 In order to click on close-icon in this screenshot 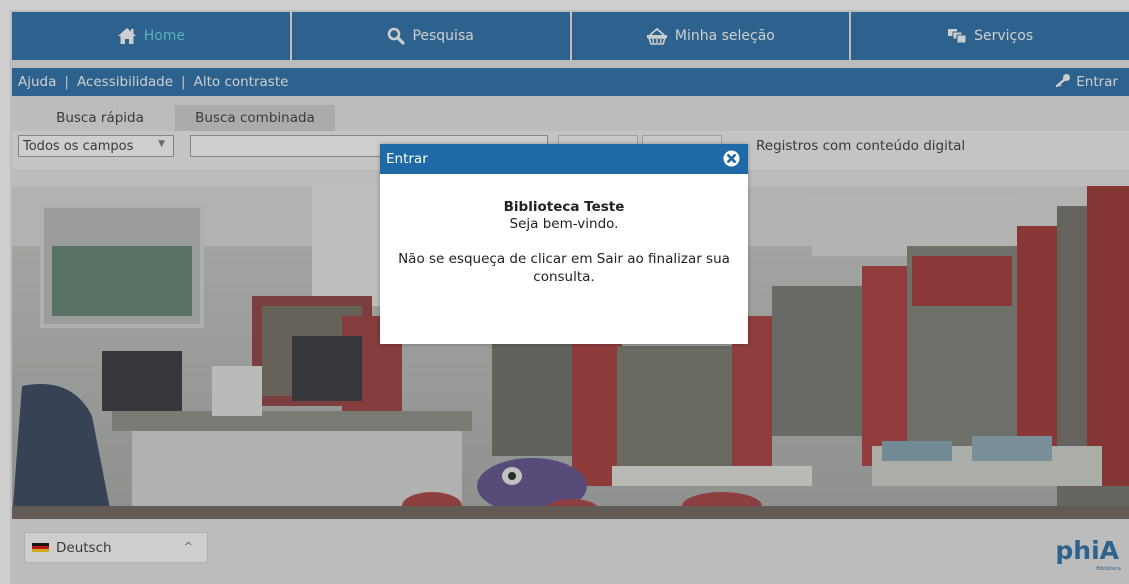, I will do `click(731, 158)`.